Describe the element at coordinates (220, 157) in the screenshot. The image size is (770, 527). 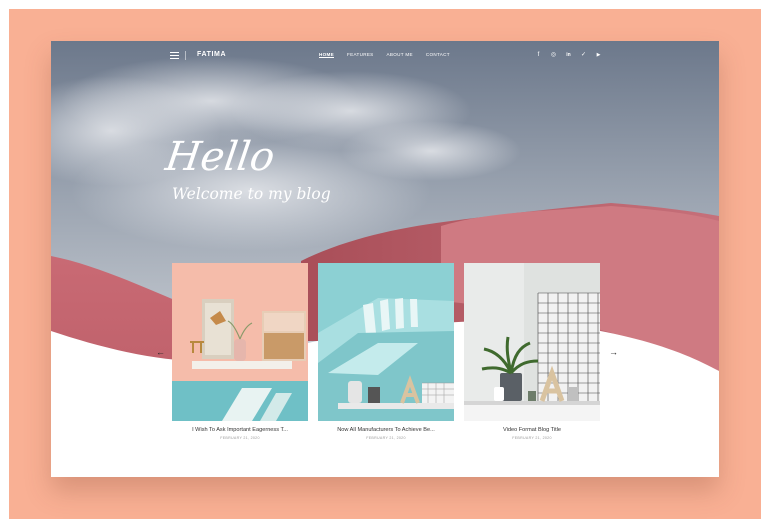
I see `hero-heading: Hello` at that location.